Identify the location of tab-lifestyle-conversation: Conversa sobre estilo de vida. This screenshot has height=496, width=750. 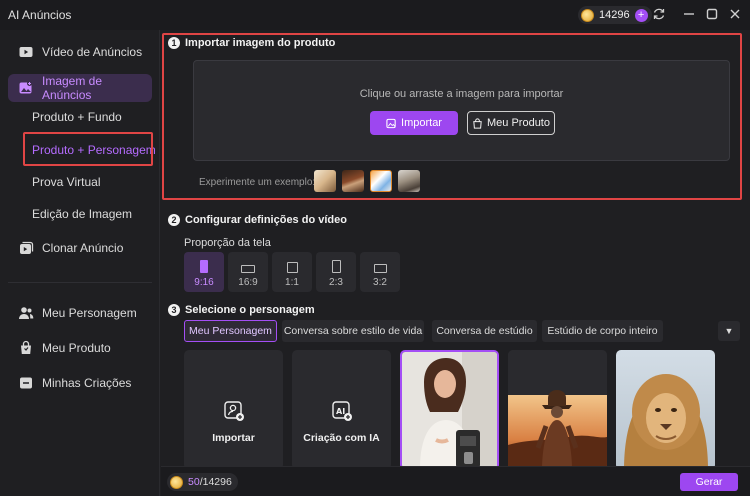
(353, 331).